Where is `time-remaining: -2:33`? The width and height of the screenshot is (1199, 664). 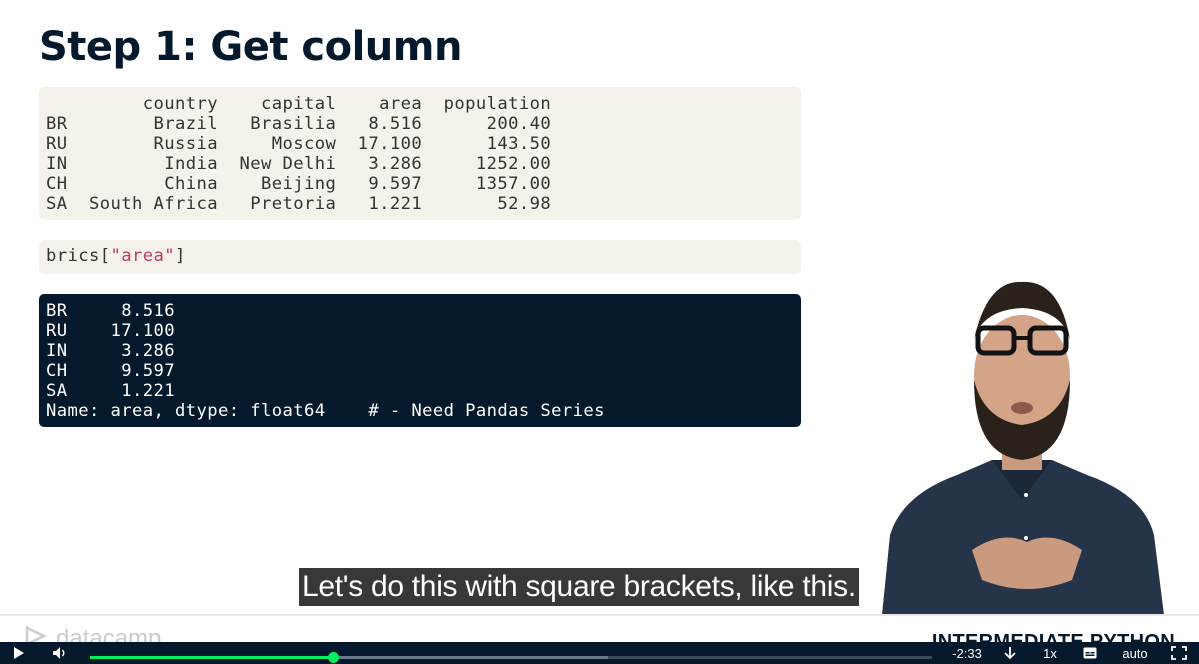 time-remaining: -2:33 is located at coordinates (967, 653).